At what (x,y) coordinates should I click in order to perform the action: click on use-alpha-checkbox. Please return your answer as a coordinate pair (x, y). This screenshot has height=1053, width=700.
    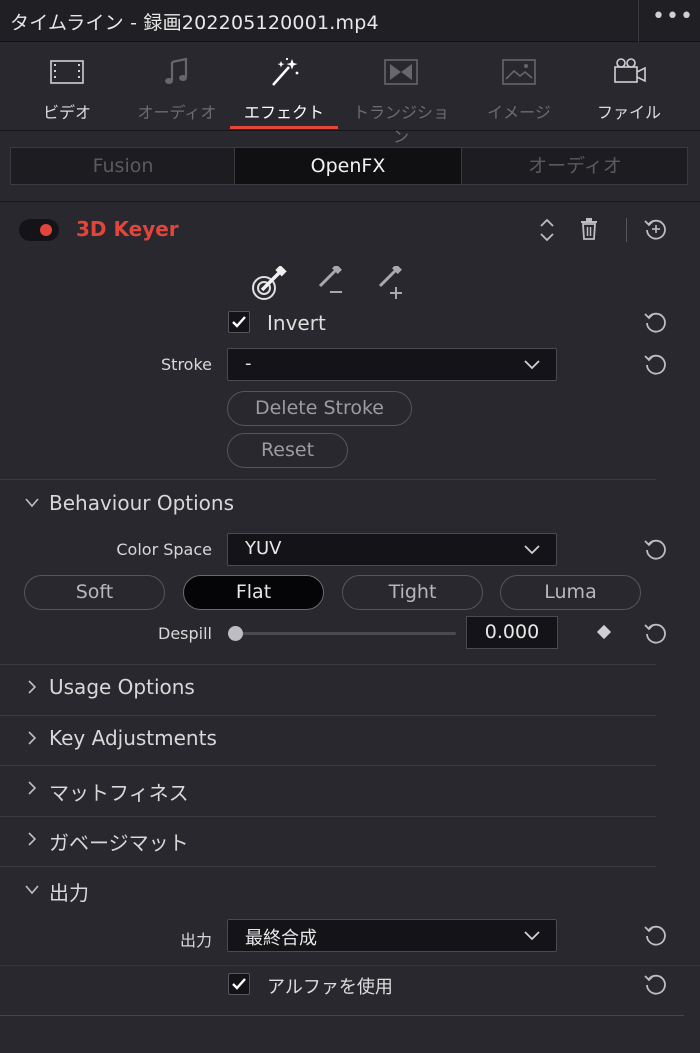
    Looking at the image, I should click on (239, 984).